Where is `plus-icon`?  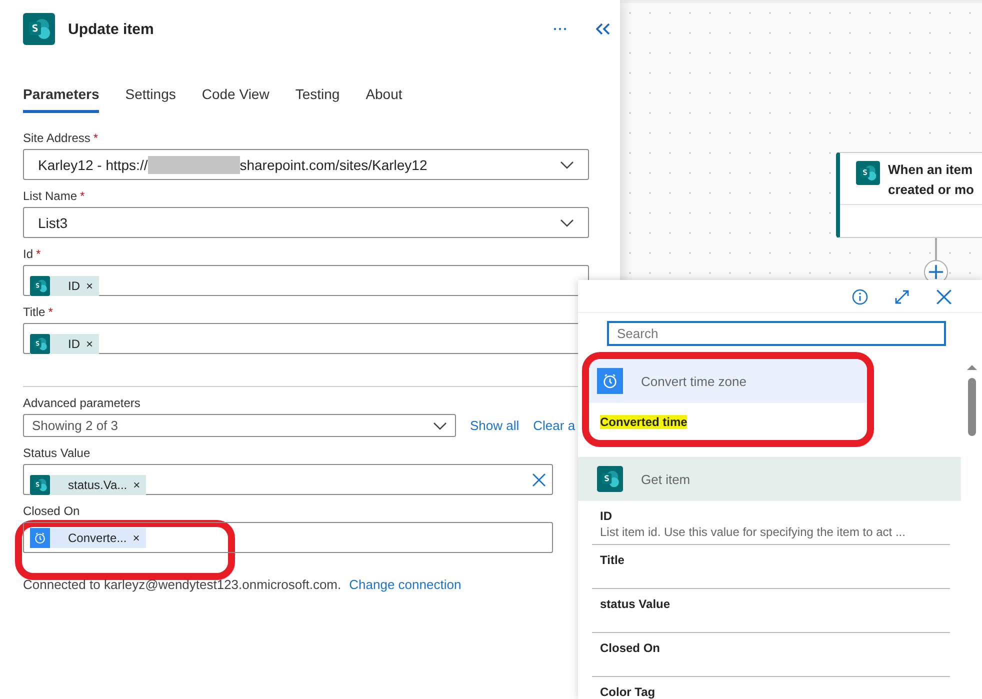 plus-icon is located at coordinates (936, 272).